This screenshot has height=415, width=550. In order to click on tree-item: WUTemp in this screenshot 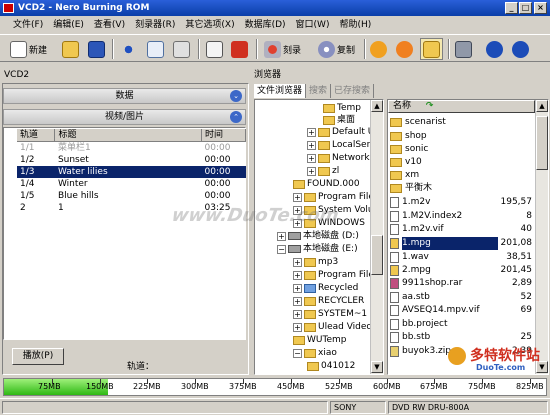, I will do `click(319, 340)`.